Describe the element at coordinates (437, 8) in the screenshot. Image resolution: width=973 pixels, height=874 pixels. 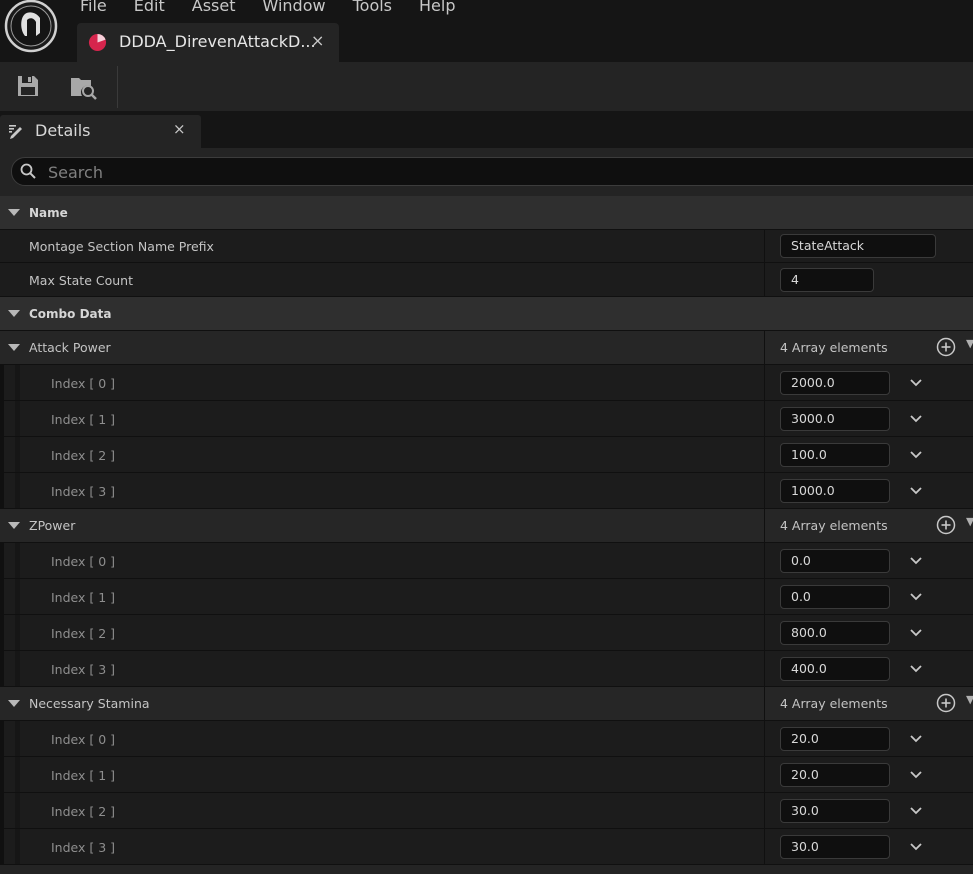
I see `menu-help: Help` at that location.